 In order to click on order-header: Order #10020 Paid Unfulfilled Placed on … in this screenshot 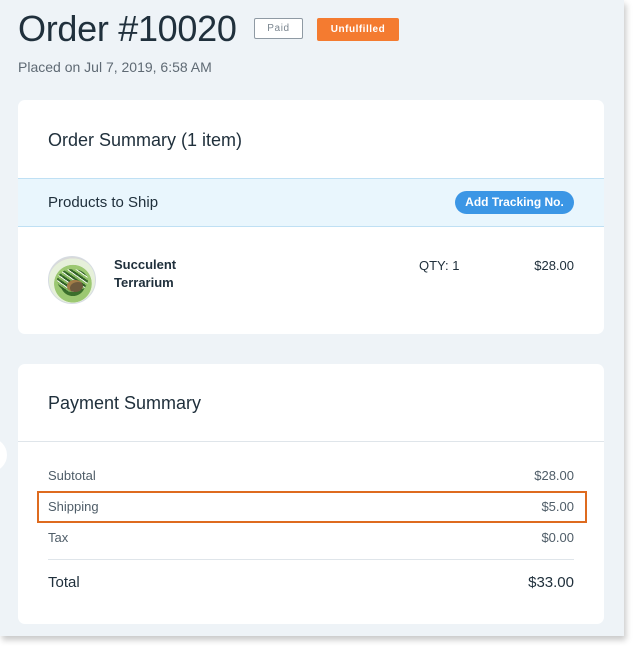, I will do `click(313, 46)`.